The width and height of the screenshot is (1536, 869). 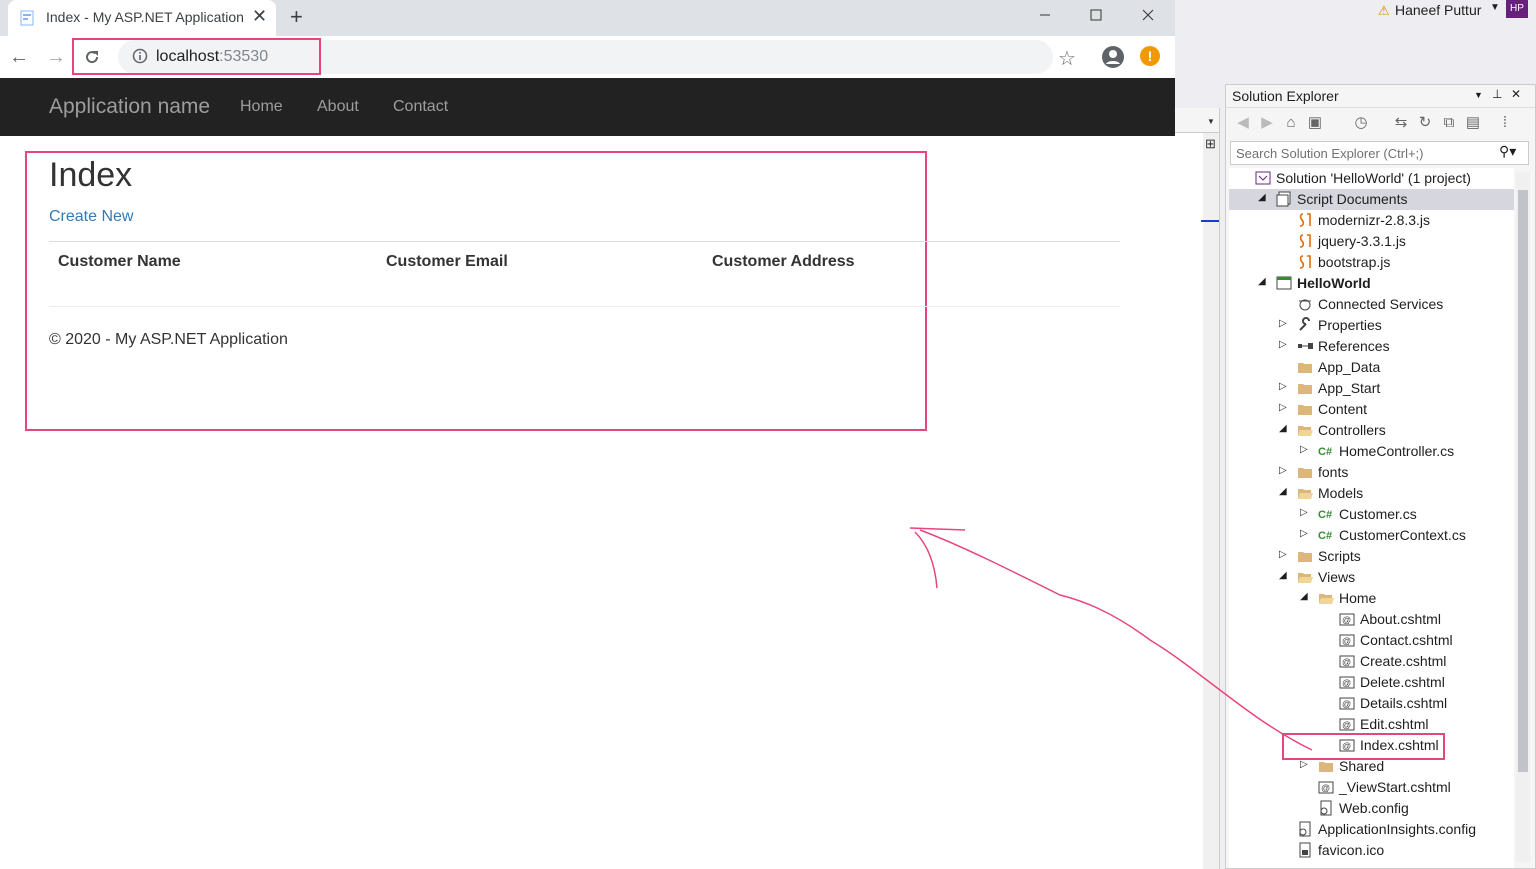 I want to click on tree-item: @ Create.cshtml, so click(x=1371, y=661).